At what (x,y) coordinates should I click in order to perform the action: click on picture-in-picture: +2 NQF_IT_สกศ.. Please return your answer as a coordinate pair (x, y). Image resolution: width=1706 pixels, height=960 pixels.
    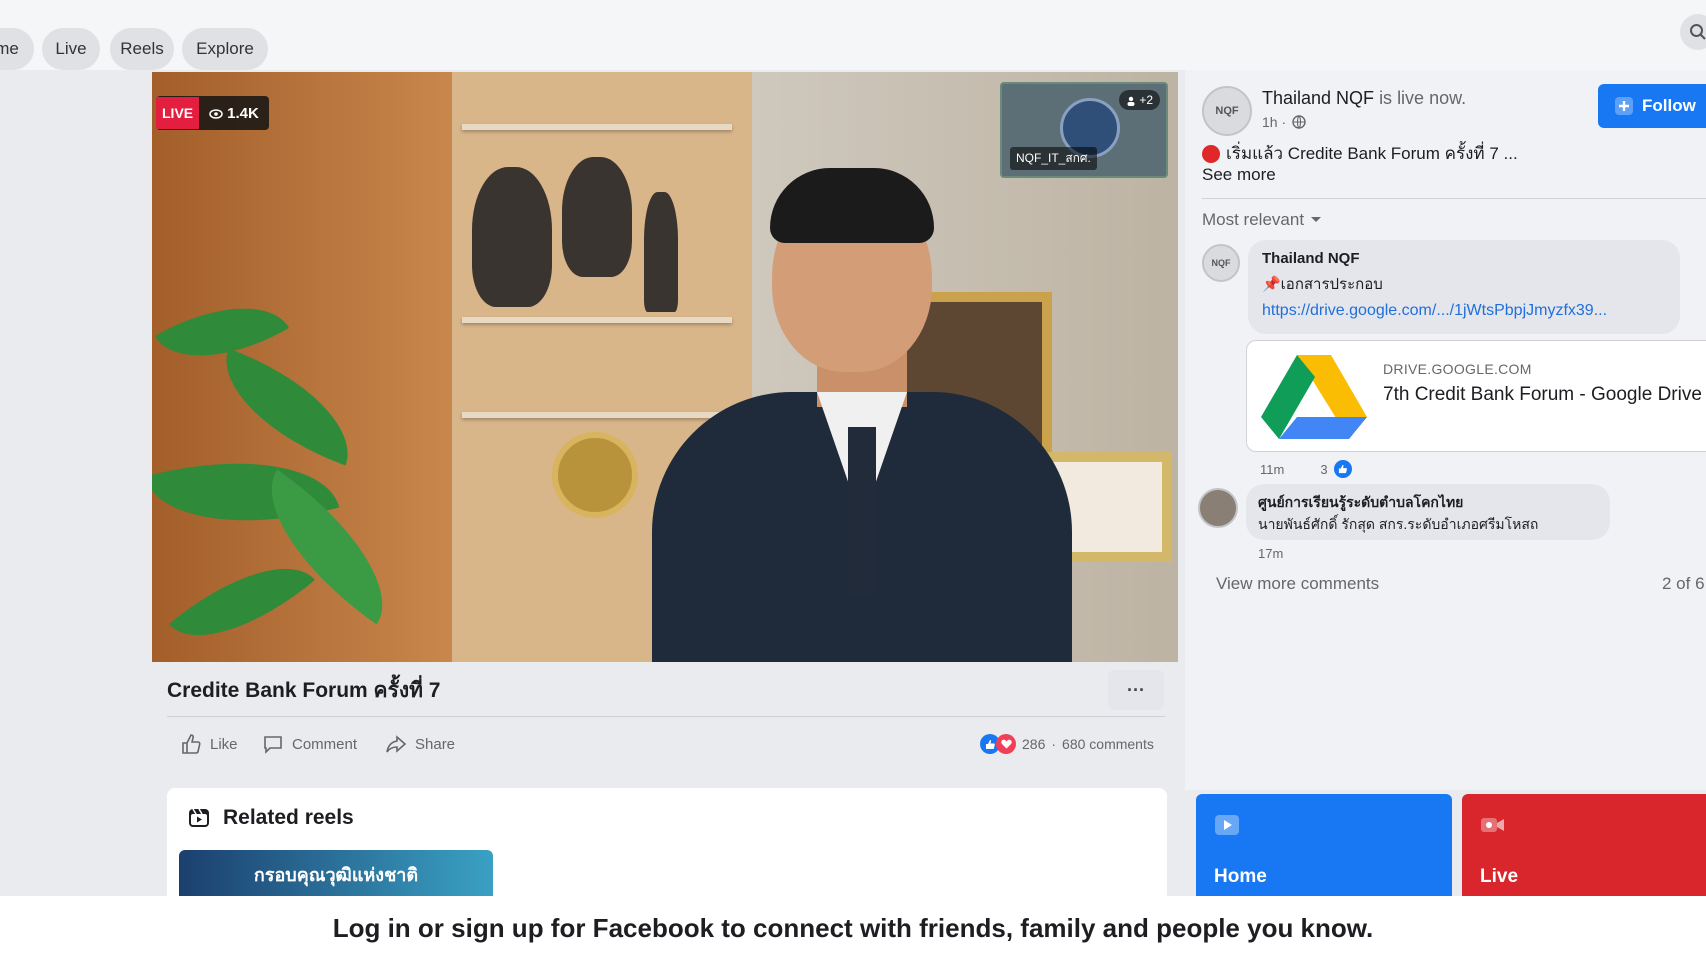
    Looking at the image, I should click on (1084, 130).